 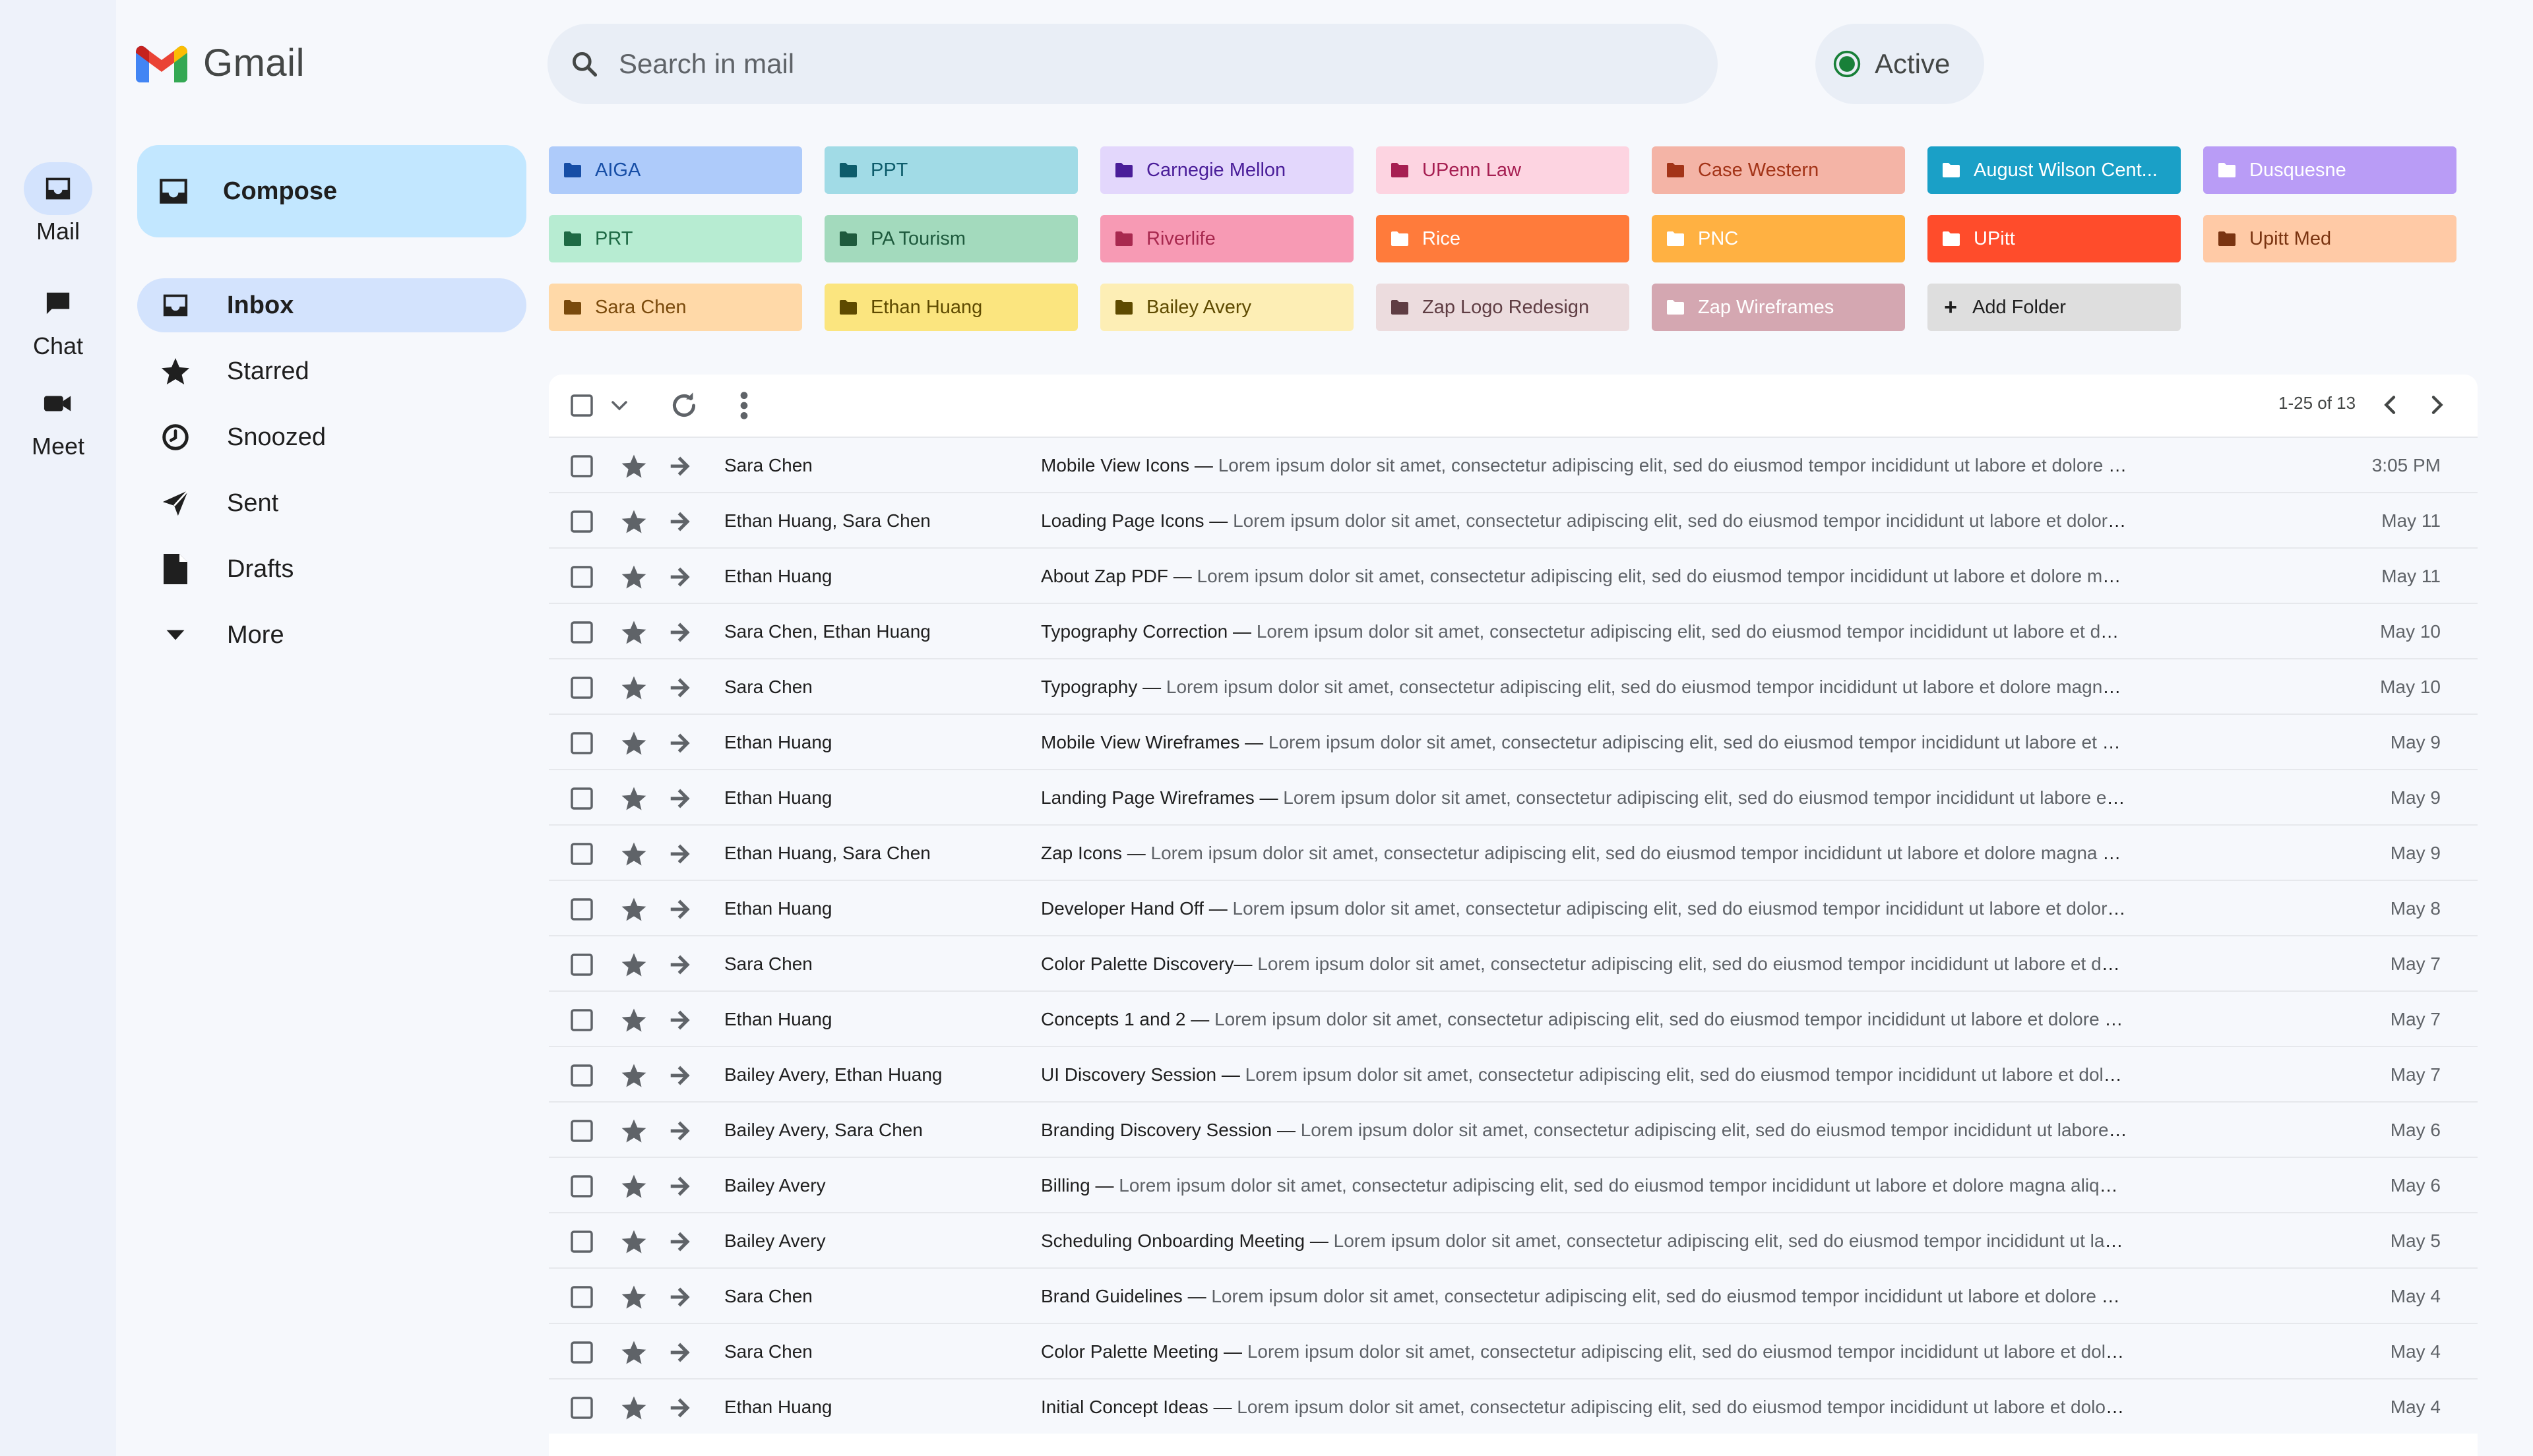 I want to click on folder-chip: PRT, so click(x=675, y=238).